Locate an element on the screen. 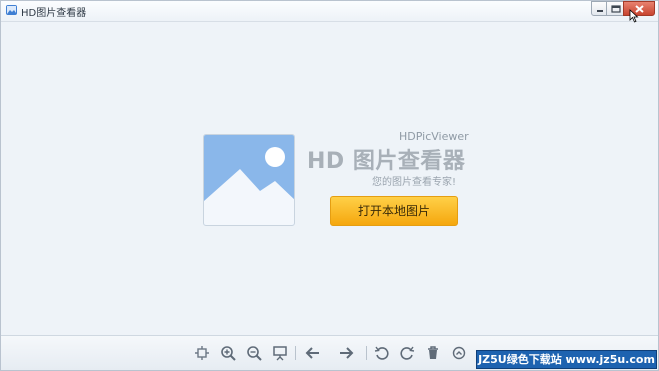 This screenshot has height=371, width=659. delete-icon is located at coordinates (433, 353).